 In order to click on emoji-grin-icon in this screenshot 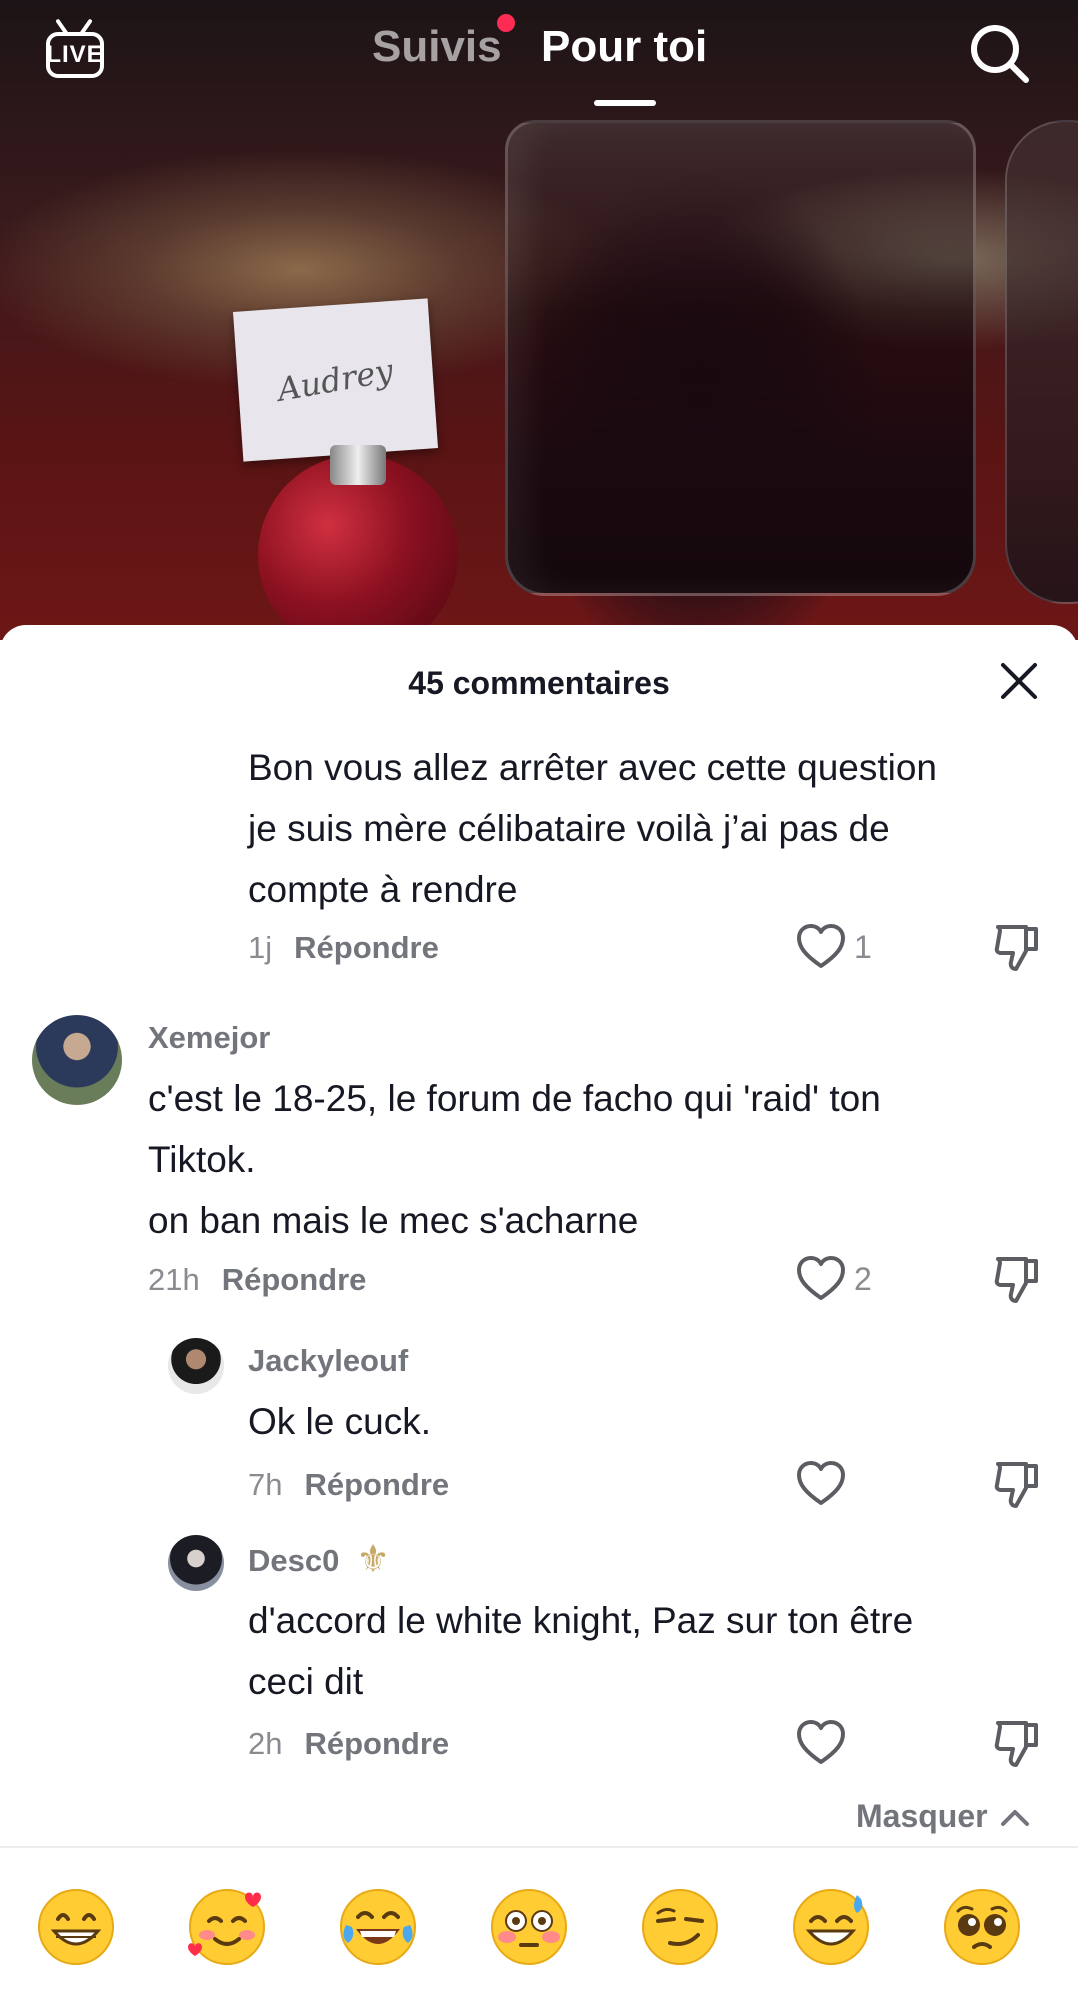, I will do `click(76, 1927)`.